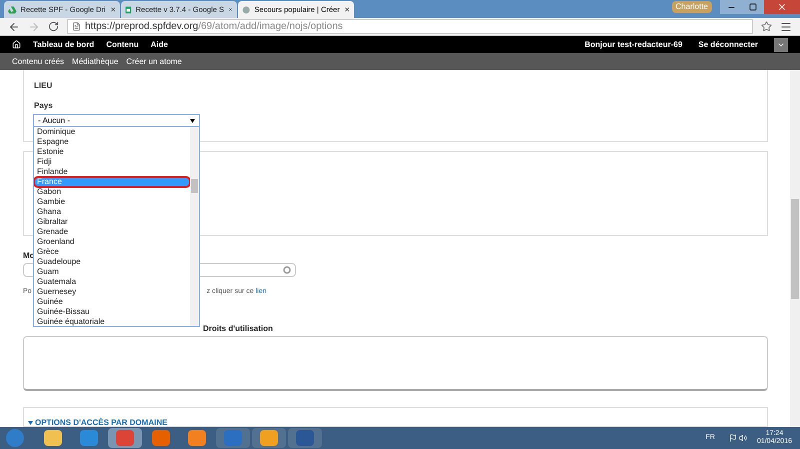 Image resolution: width=800 pixels, height=449 pixels. What do you see at coordinates (112, 282) in the screenshot?
I see `dropdown-option: Guatemala` at bounding box center [112, 282].